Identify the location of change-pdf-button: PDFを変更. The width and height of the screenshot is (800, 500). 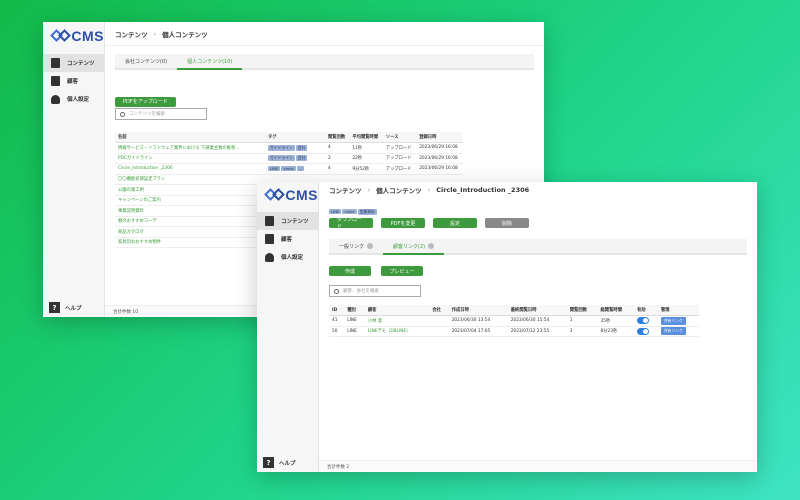
(403, 223).